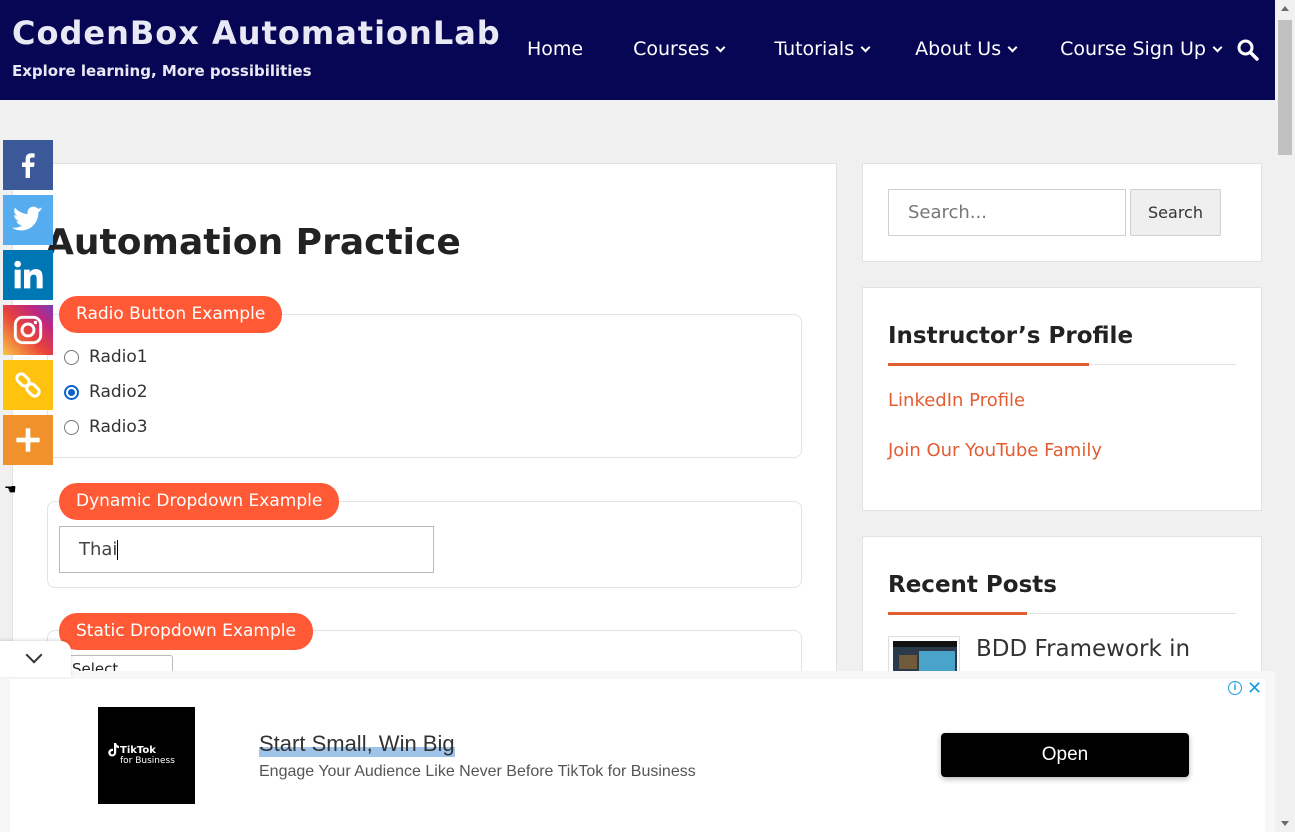 The width and height of the screenshot is (1295, 832). I want to click on site-title: CodenBox AutomationLab, so click(256, 33).